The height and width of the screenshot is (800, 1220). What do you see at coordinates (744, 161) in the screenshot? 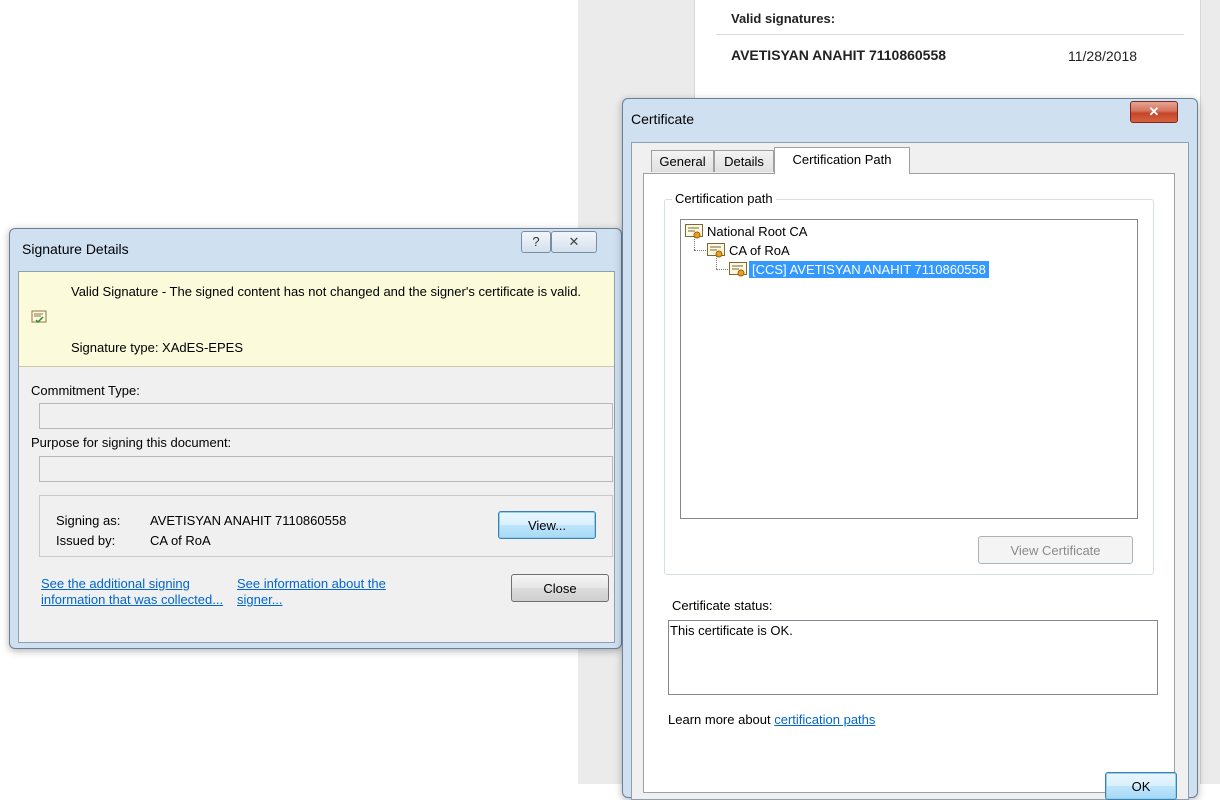
I see `tab-details: Details` at bounding box center [744, 161].